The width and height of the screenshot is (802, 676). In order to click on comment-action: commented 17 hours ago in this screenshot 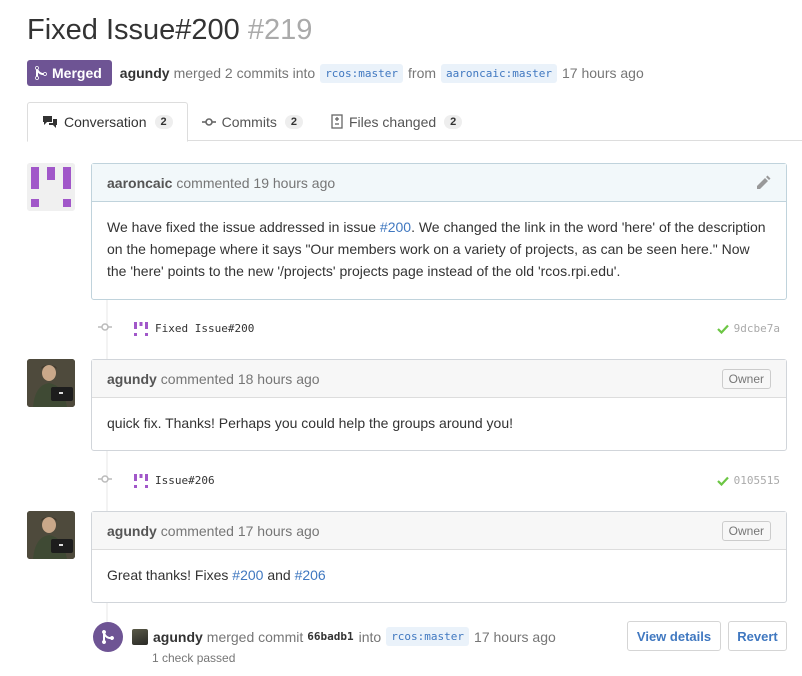, I will do `click(240, 530)`.